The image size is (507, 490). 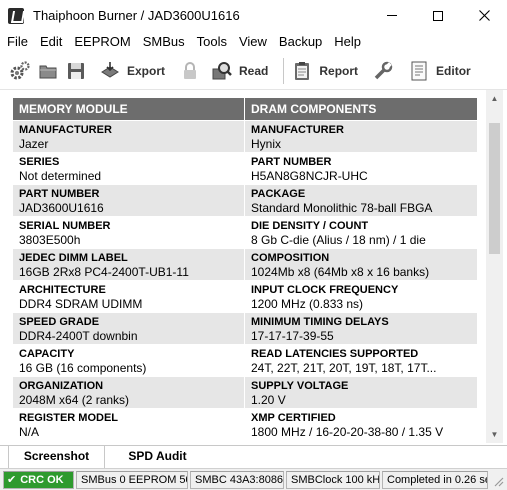 I want to click on dram-components-row: MANUFACTURER Hynix, so click(x=361, y=136).